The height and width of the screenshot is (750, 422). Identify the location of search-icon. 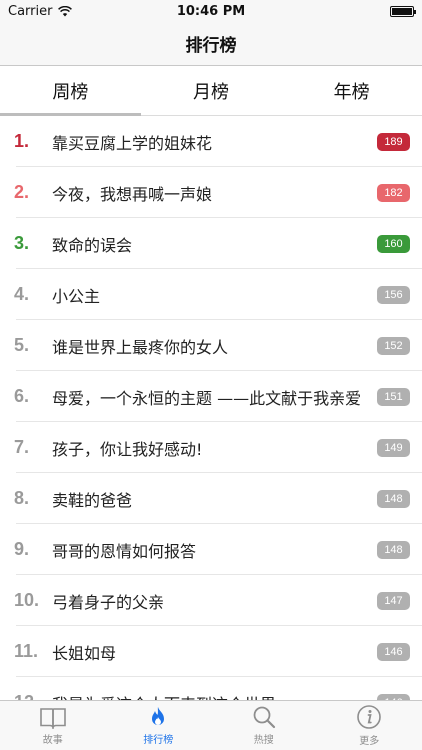
(264, 717).